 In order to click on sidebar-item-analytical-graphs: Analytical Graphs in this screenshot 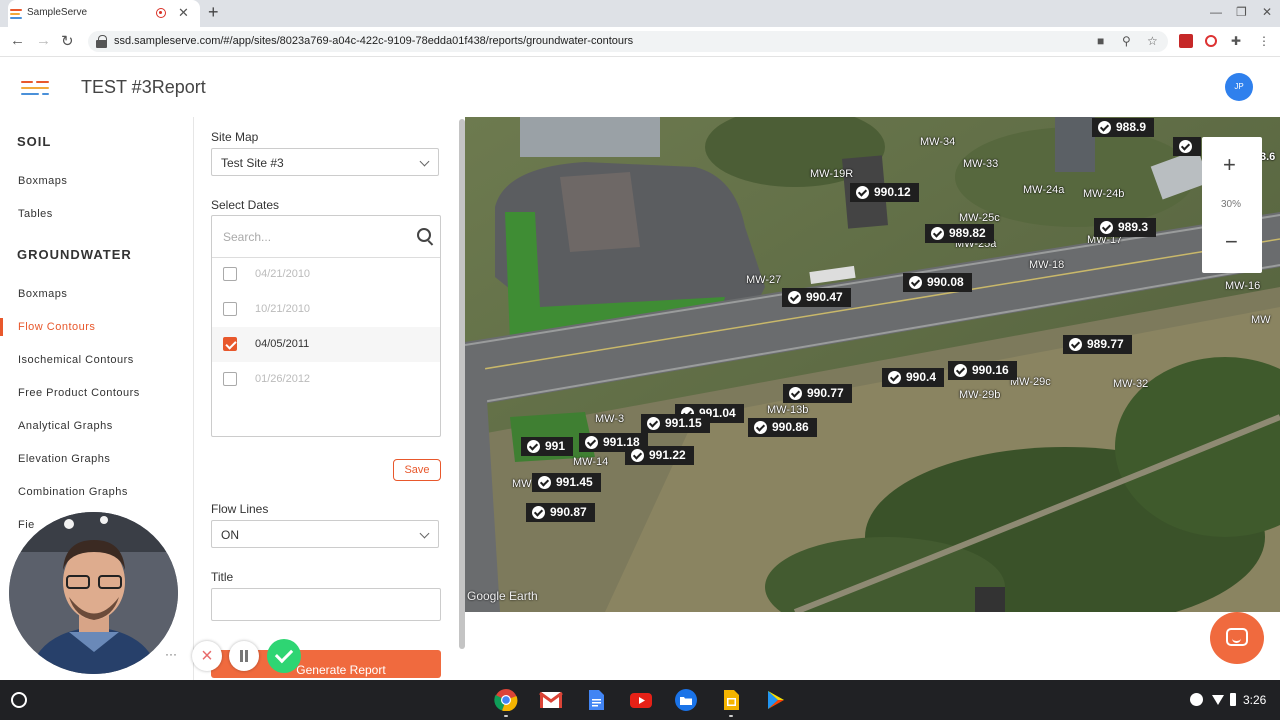, I will do `click(65, 426)`.